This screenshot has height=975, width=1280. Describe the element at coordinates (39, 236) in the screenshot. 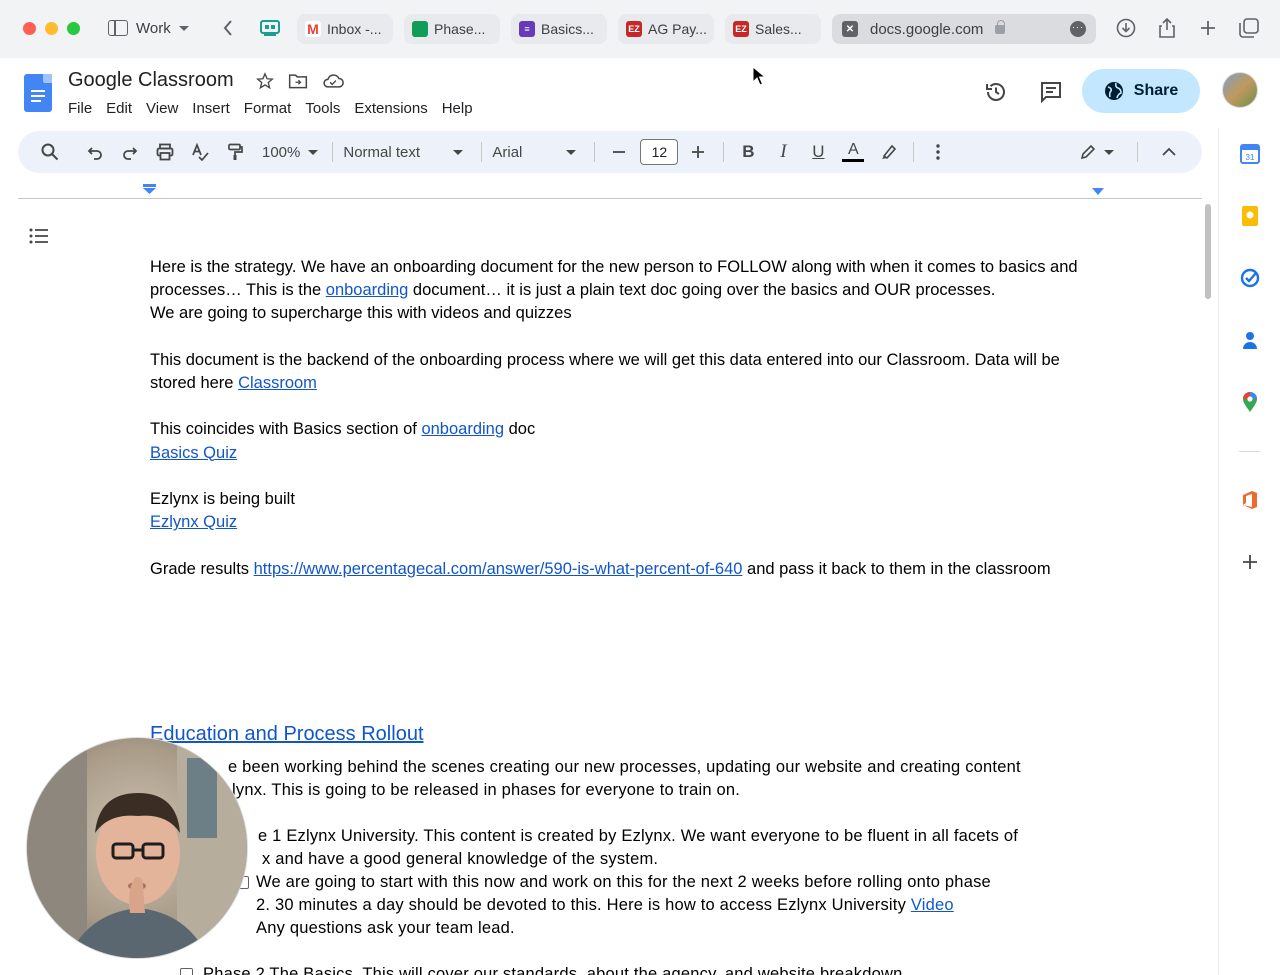

I see `document-outline-icon` at that location.